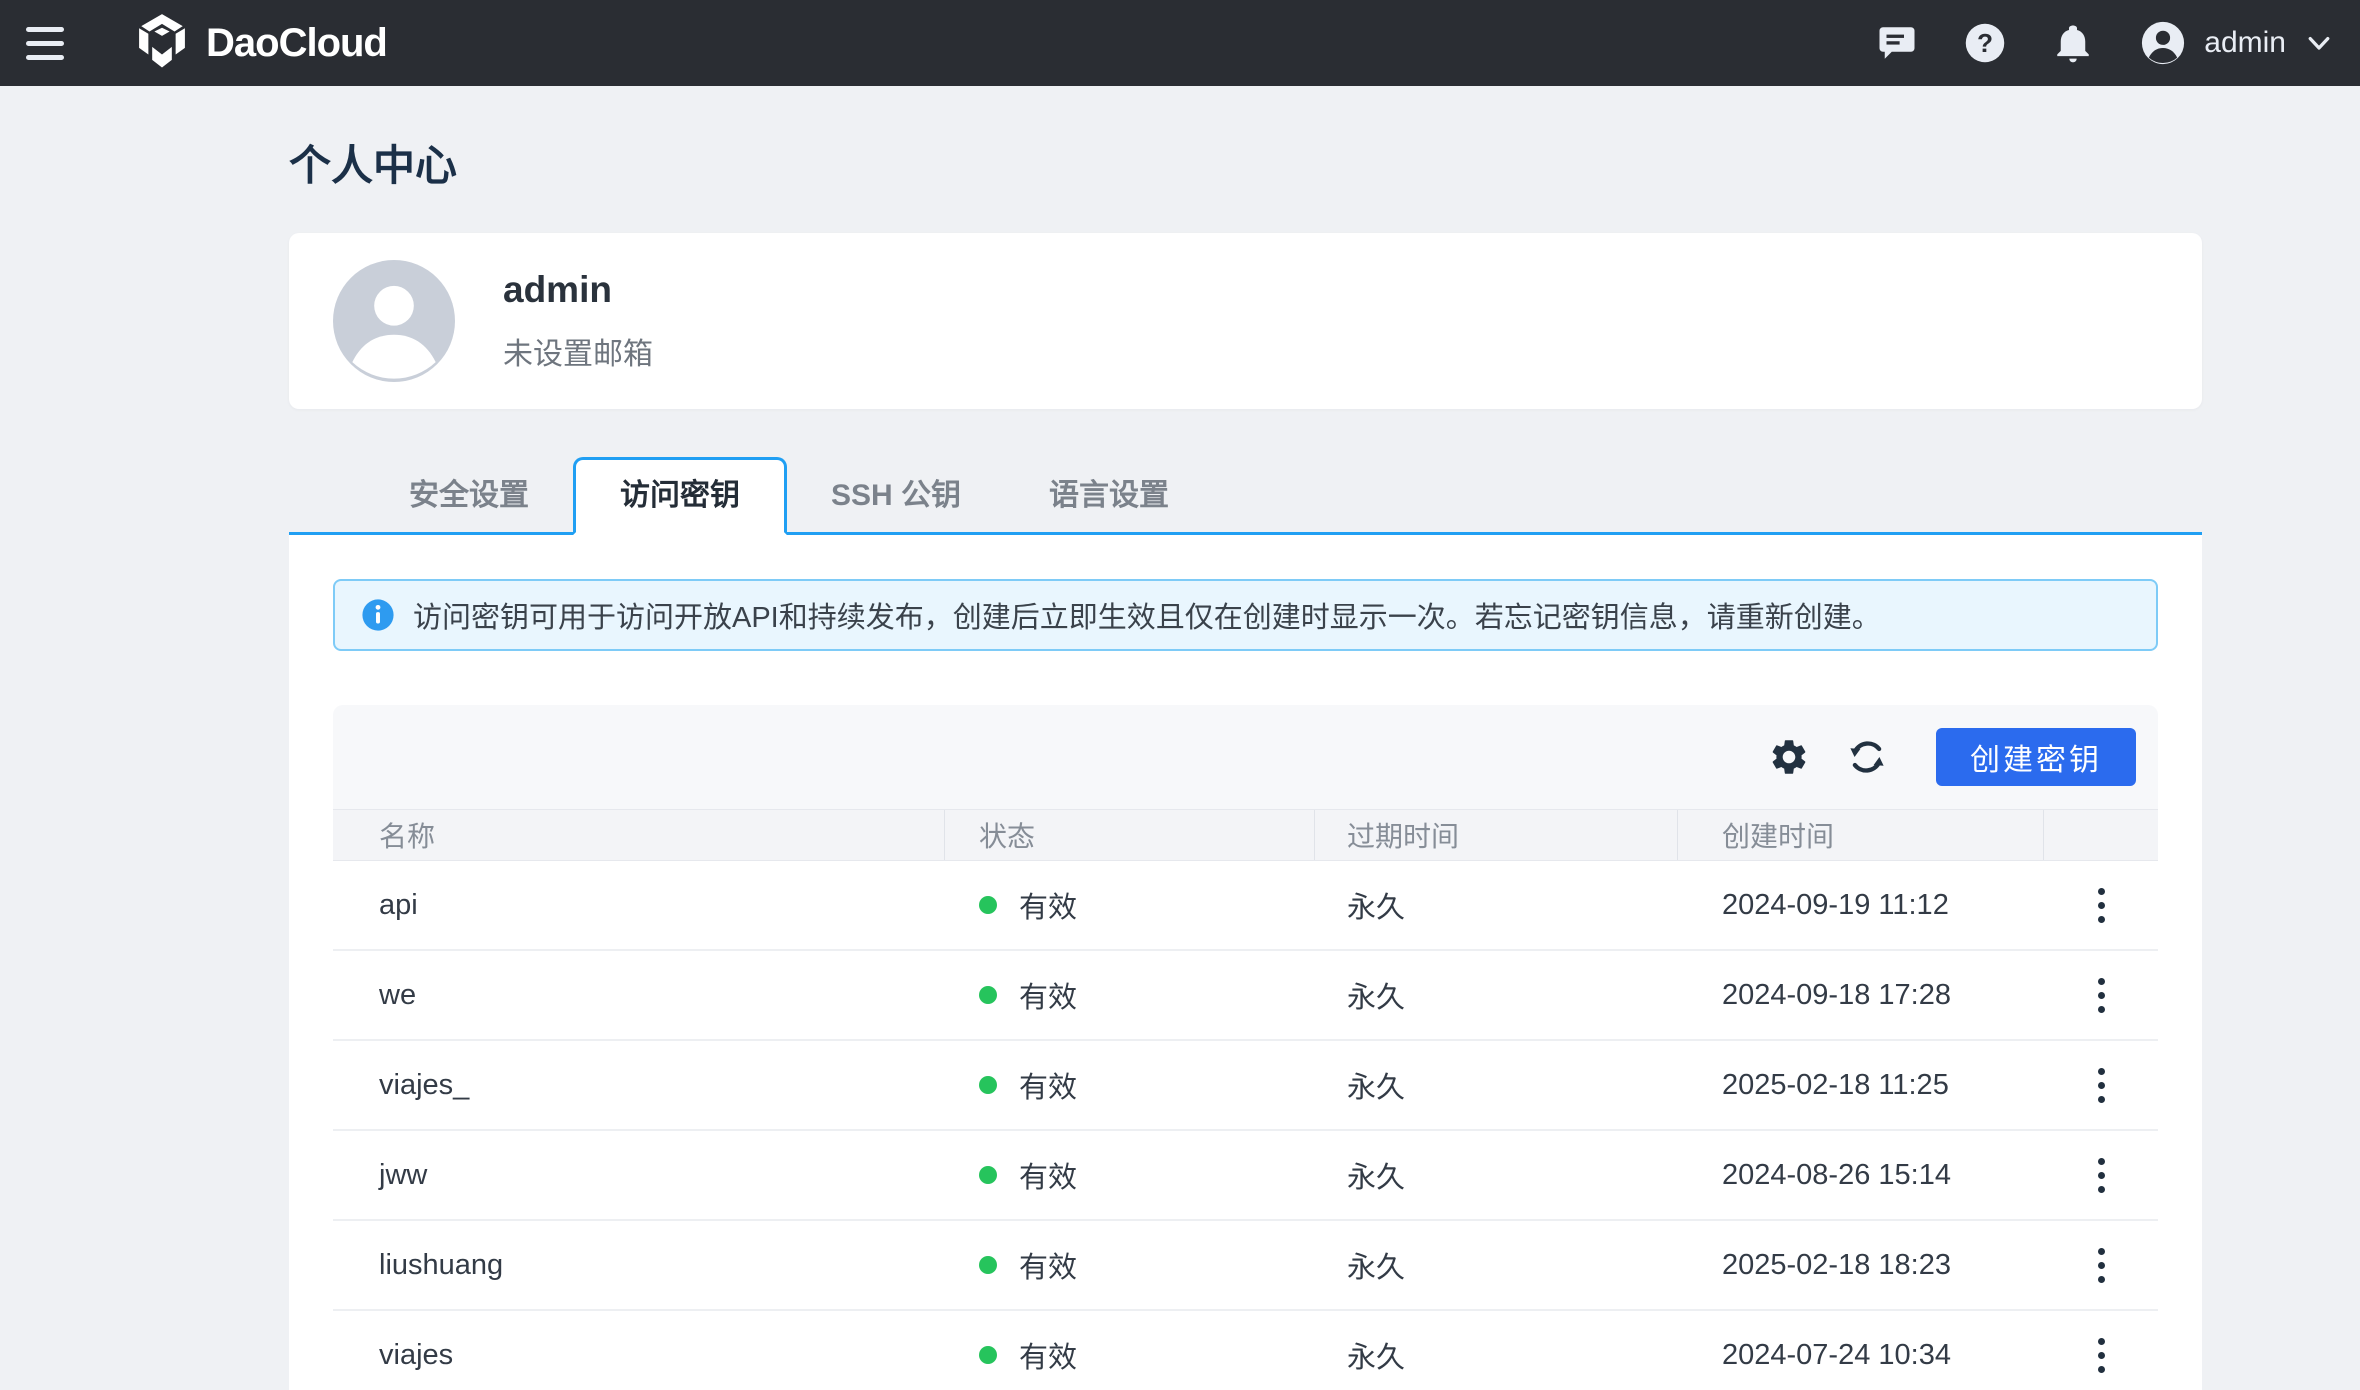 The width and height of the screenshot is (2360, 1390). What do you see at coordinates (2163, 43) in the screenshot?
I see `user-avatar-icon` at bounding box center [2163, 43].